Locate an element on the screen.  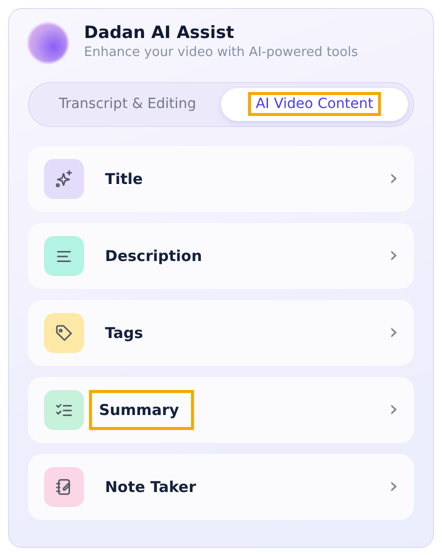
tab: AI Video Content is located at coordinates (314, 104).